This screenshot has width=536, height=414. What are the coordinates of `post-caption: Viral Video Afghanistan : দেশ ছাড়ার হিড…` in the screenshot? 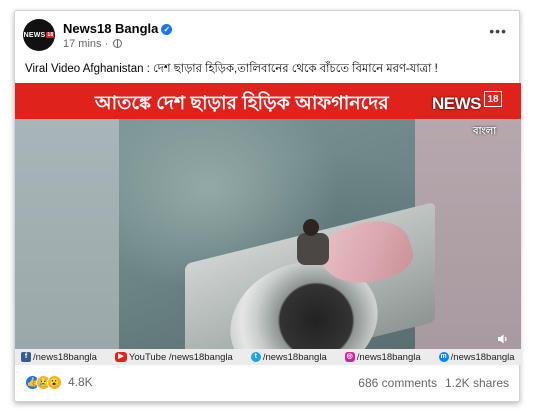 It's located at (231, 69).